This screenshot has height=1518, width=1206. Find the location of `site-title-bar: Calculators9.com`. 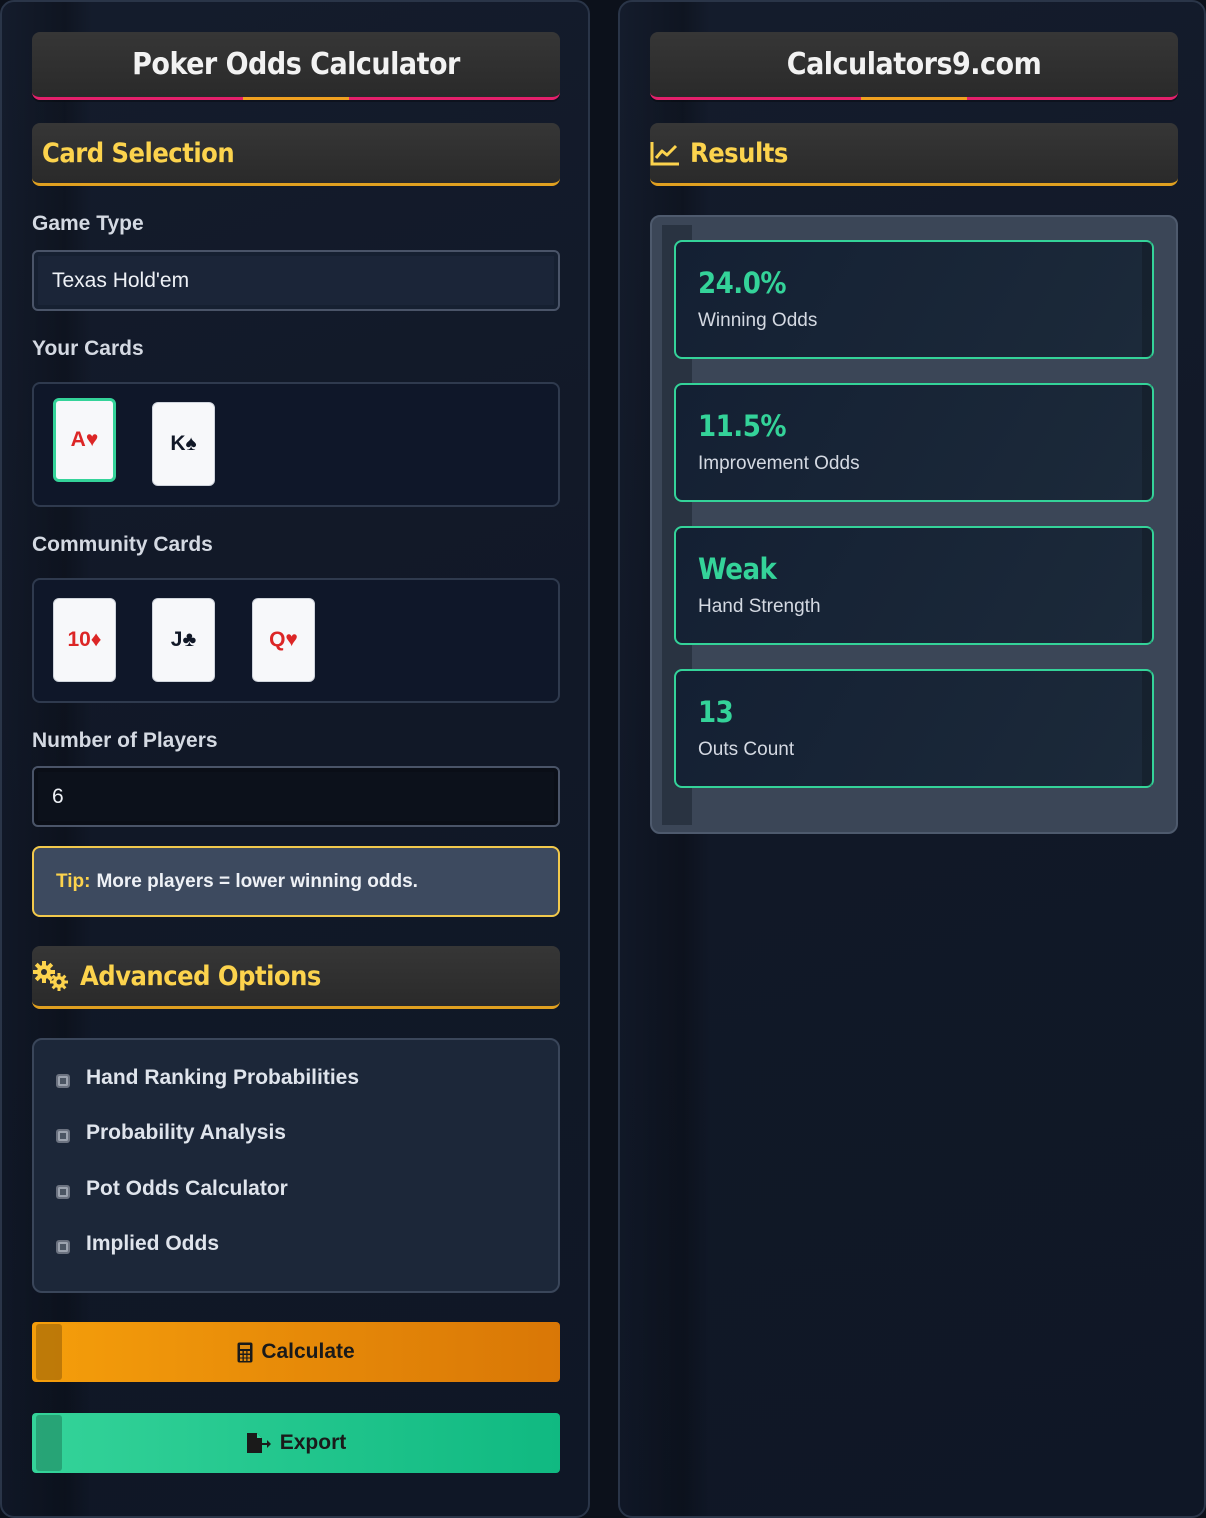

site-title-bar: Calculators9.com is located at coordinates (914, 66).